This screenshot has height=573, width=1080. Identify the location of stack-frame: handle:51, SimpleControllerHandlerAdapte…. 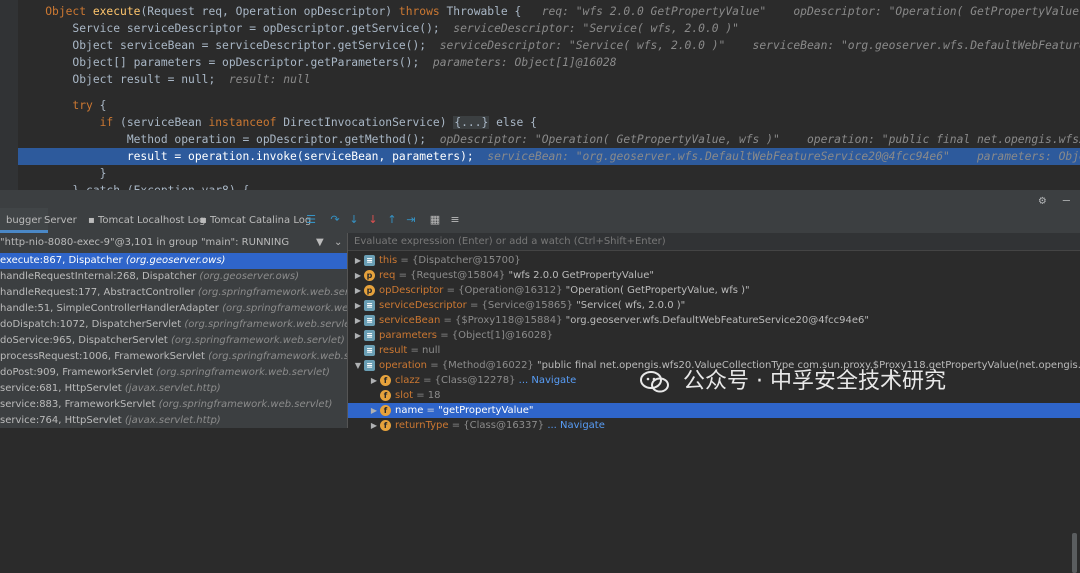
(173, 309).